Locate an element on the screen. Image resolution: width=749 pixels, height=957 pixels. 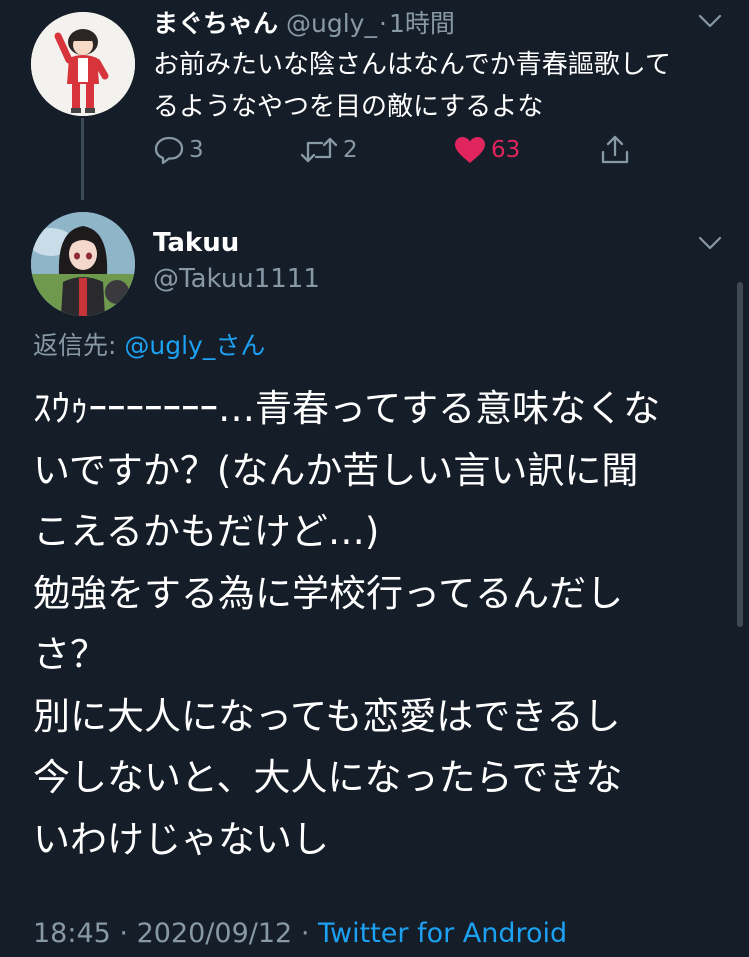
tweet2-text-line: 今しないと、大人になったらできな is located at coordinates (328, 777).